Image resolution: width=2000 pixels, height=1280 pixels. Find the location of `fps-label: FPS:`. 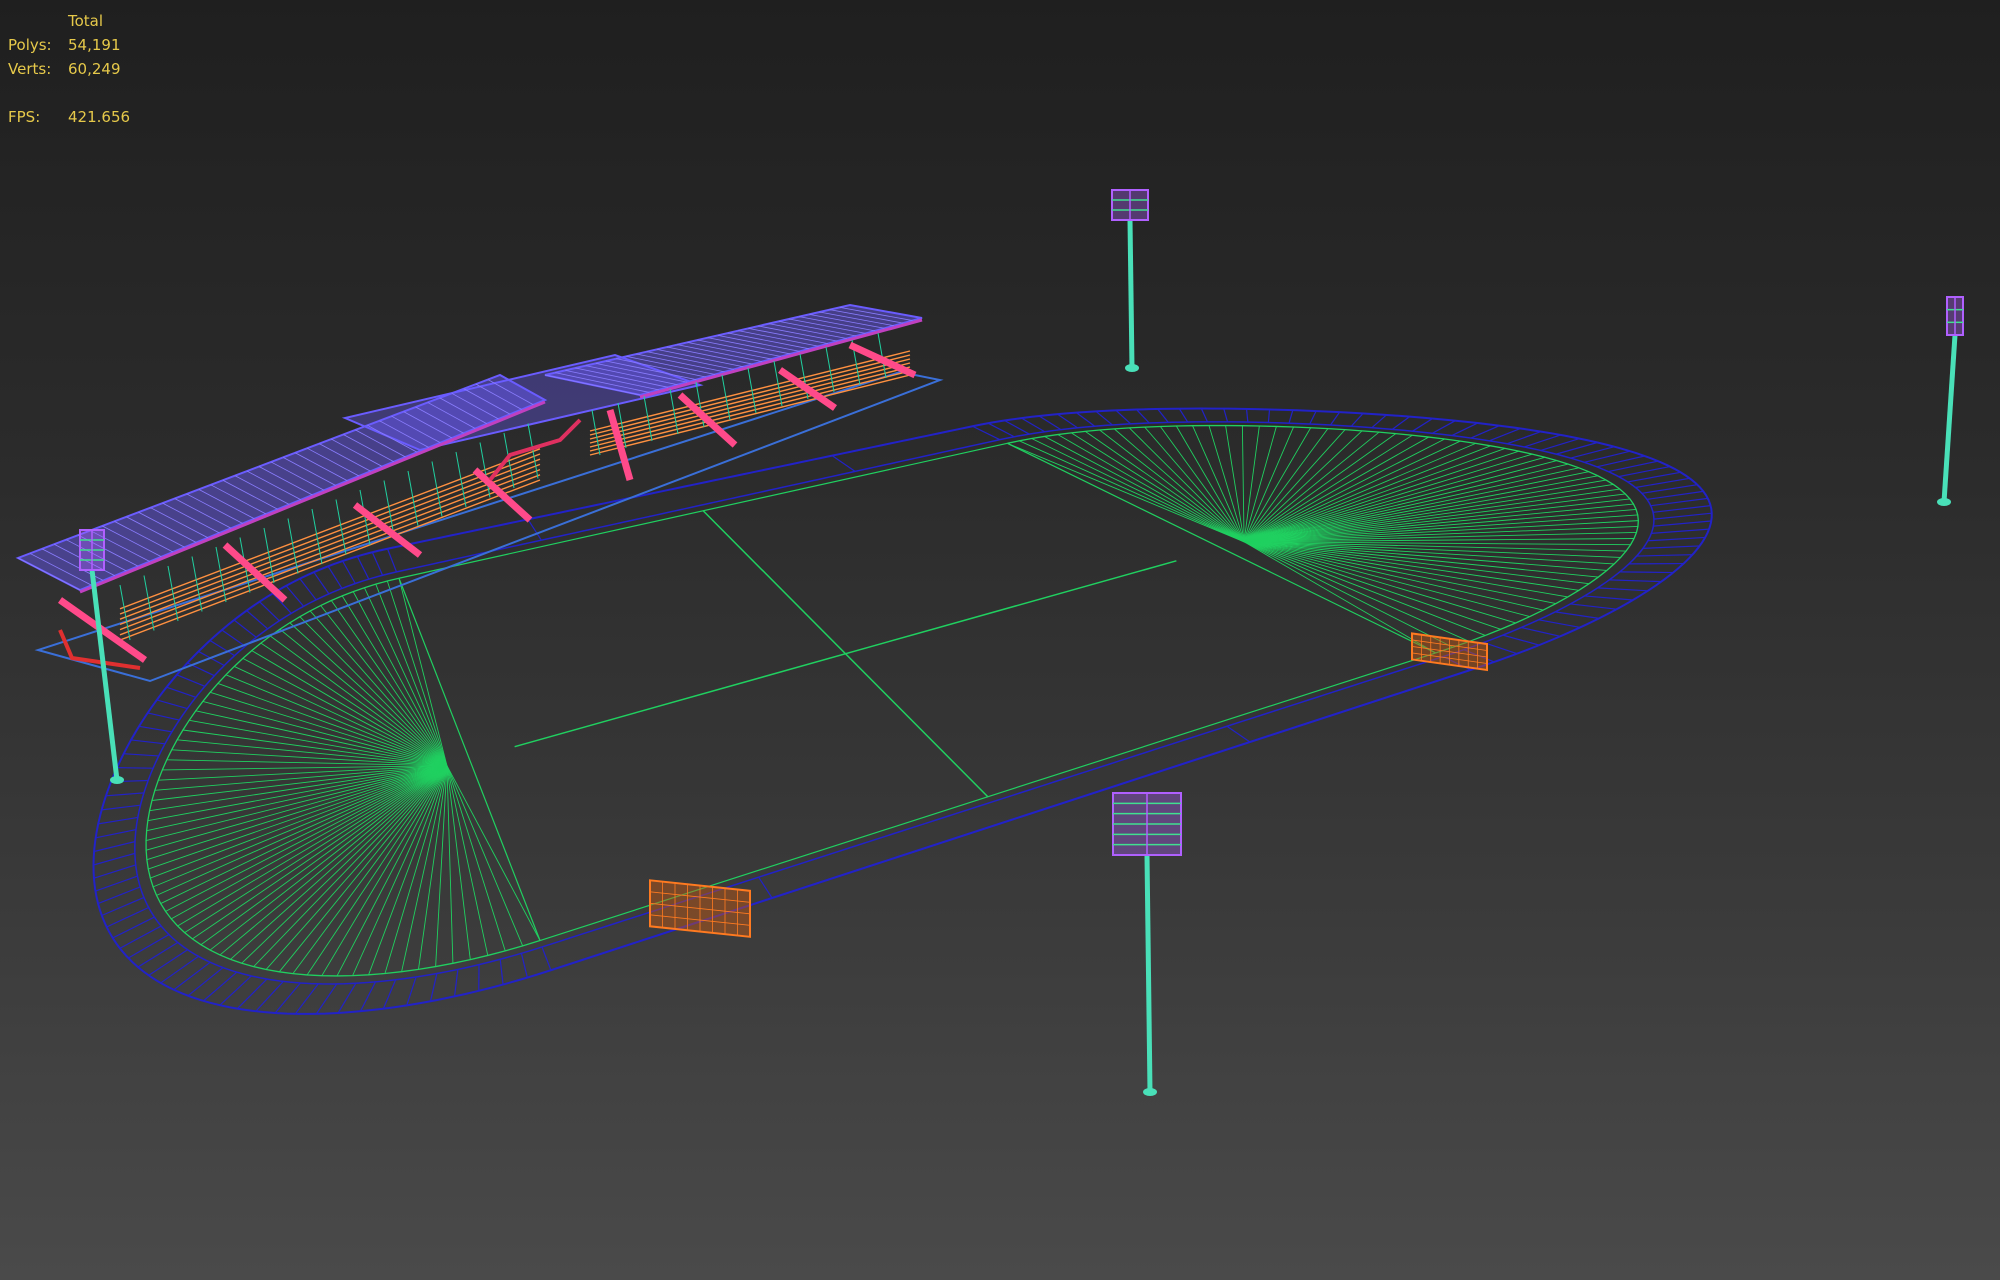

fps-label: FPS: is located at coordinates (24, 117).